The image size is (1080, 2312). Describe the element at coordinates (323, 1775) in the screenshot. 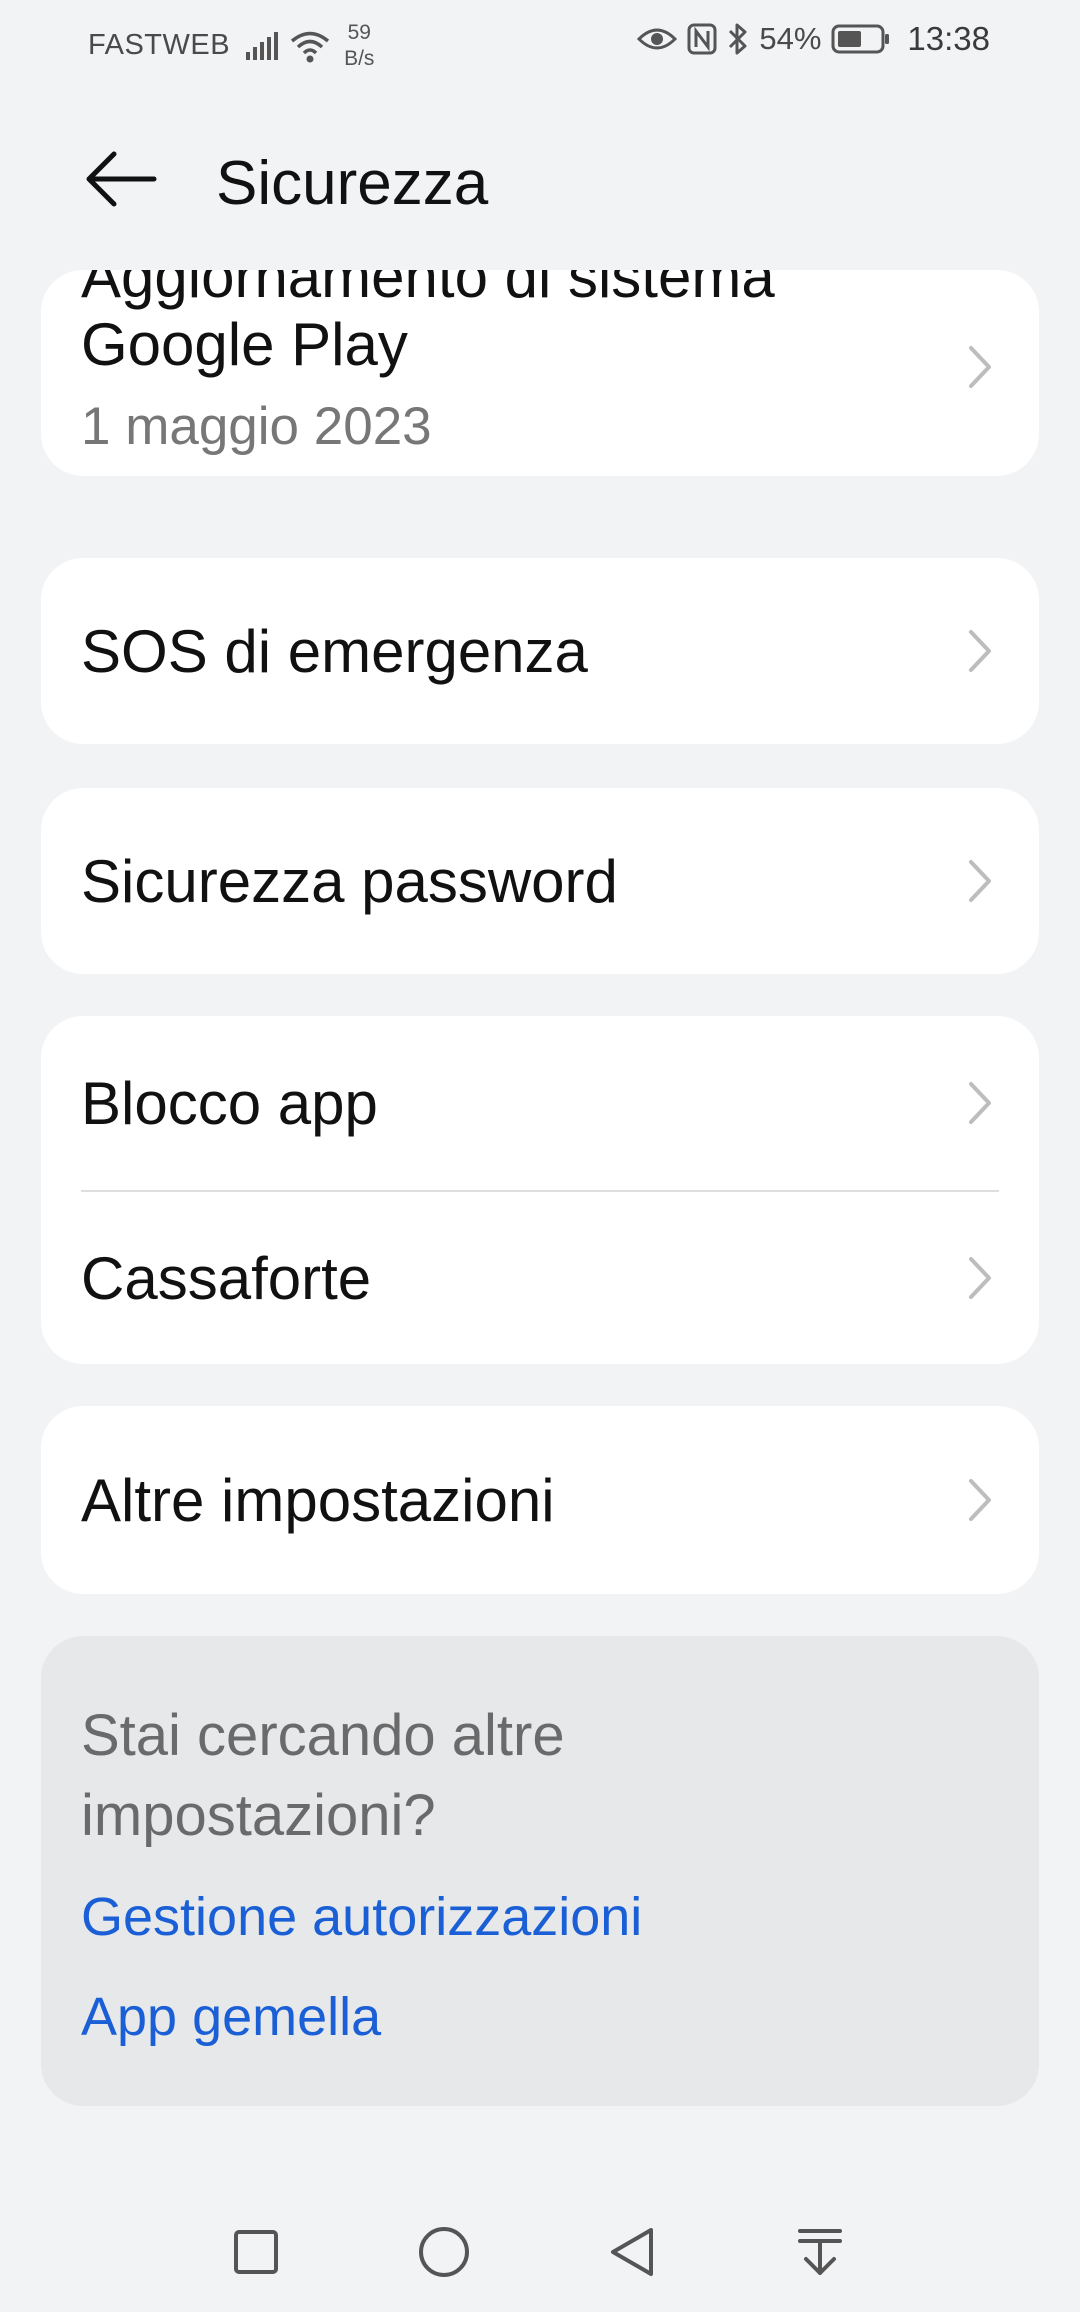

I see `suggestions-title: Stai cercando altre impostazioni?` at that location.